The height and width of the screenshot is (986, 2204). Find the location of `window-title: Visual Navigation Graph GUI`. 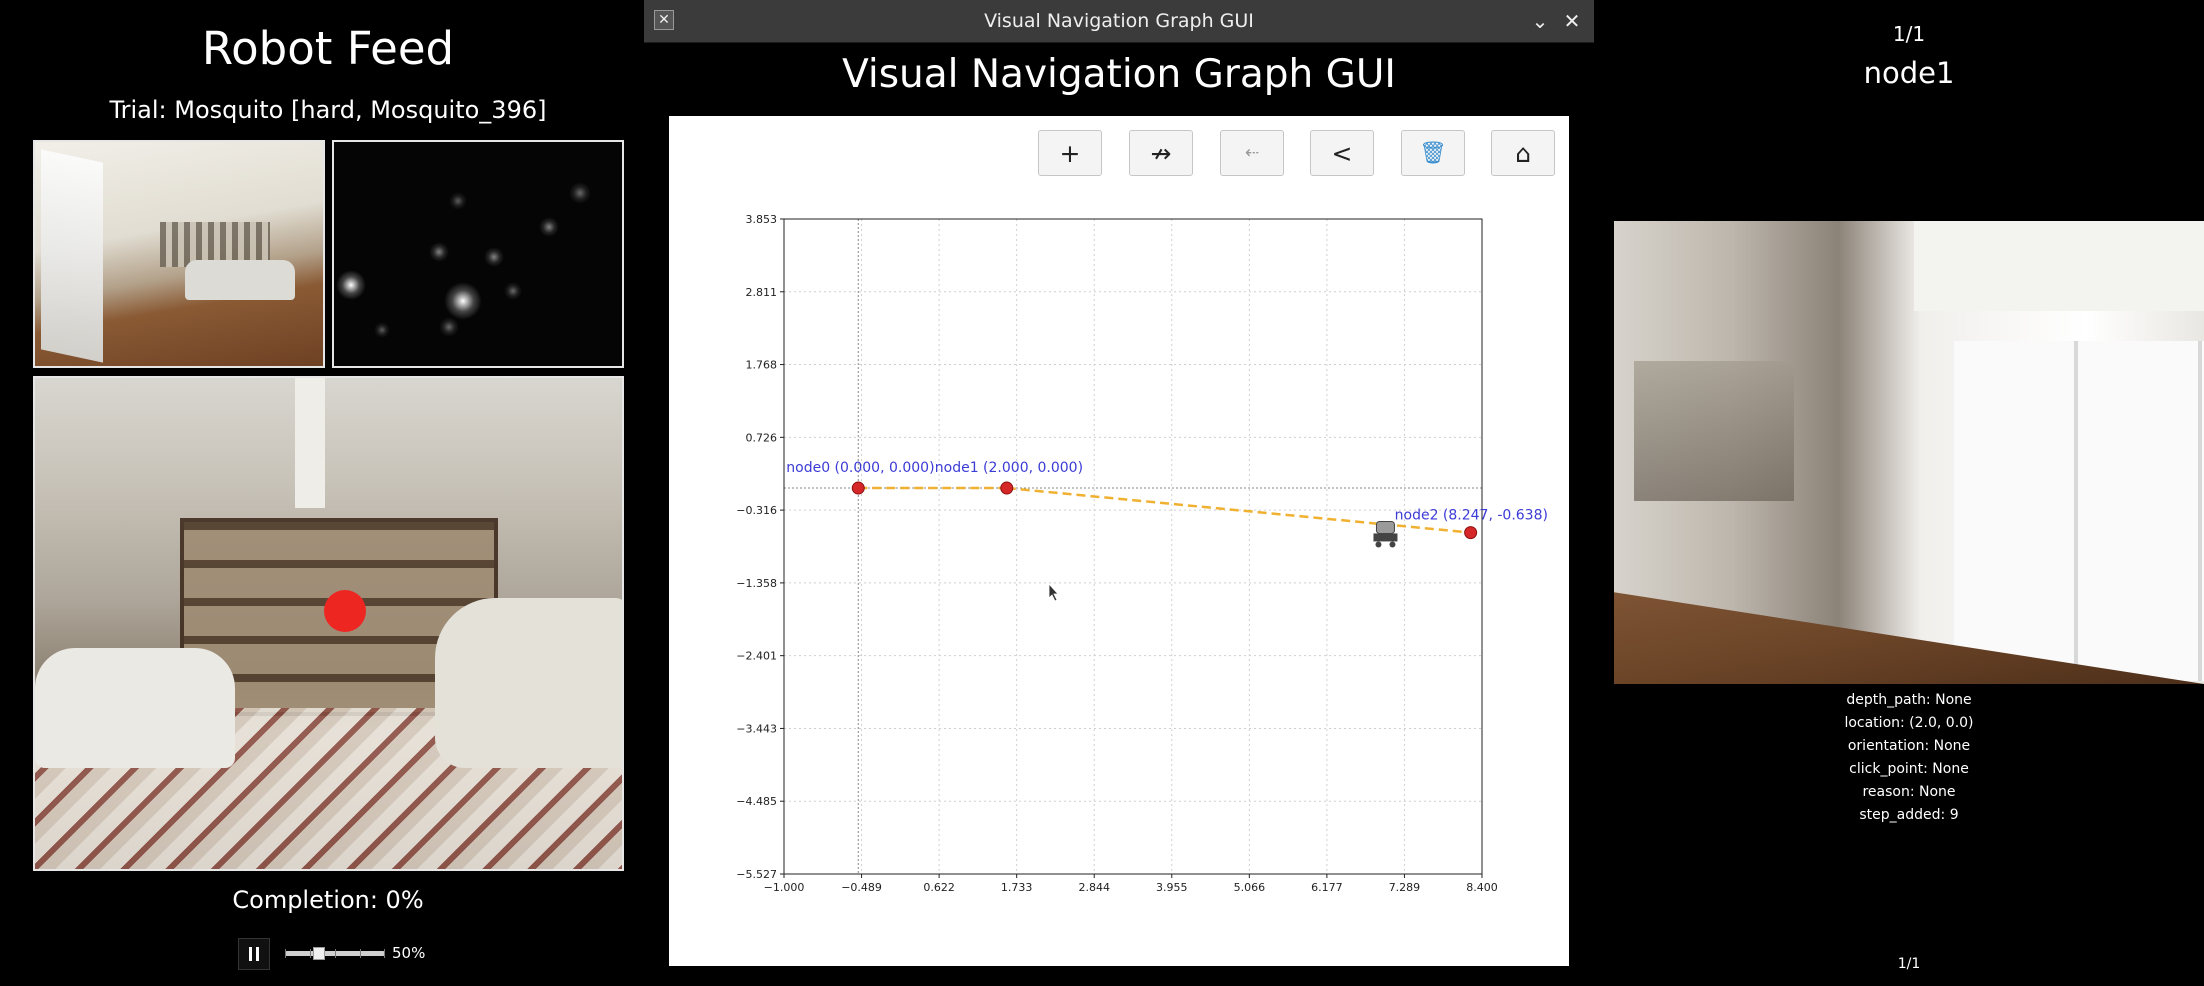

window-title: Visual Navigation Graph GUI is located at coordinates (1119, 21).